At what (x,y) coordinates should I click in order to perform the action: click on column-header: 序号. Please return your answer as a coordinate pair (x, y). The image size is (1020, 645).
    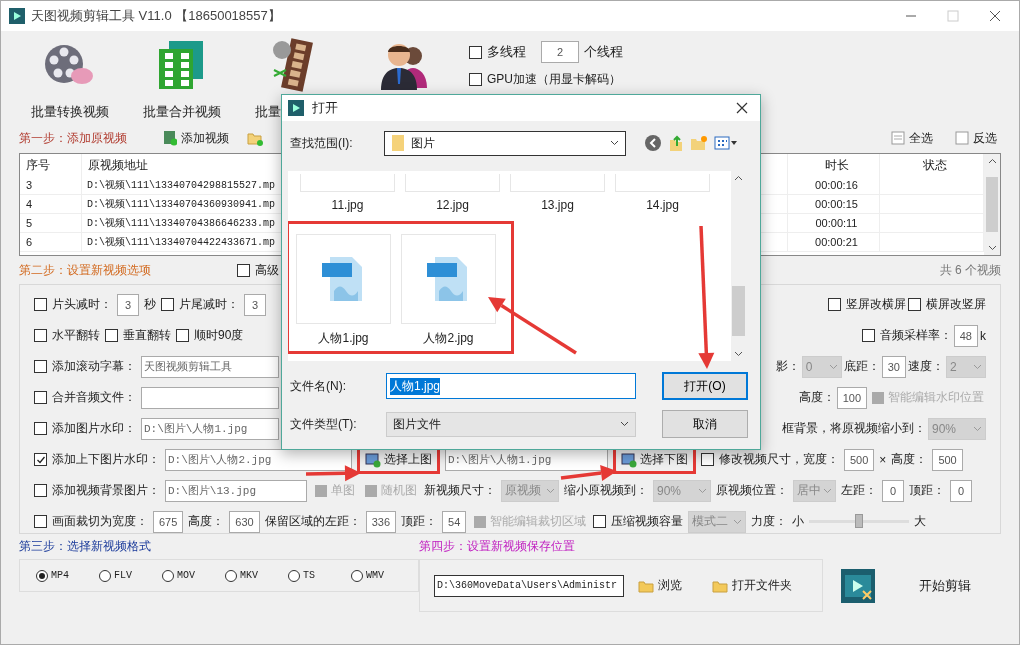
    Looking at the image, I should click on (51, 165).